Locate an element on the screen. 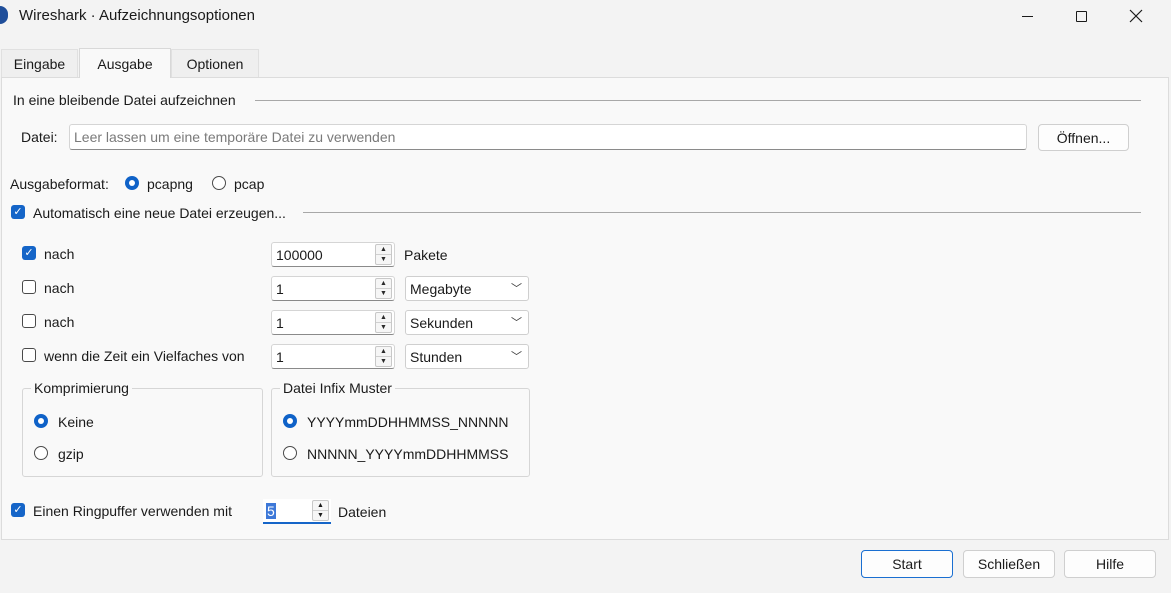 Image resolution: width=1171 pixels, height=593 pixels. compression-gzip-radio is located at coordinates (41, 453).